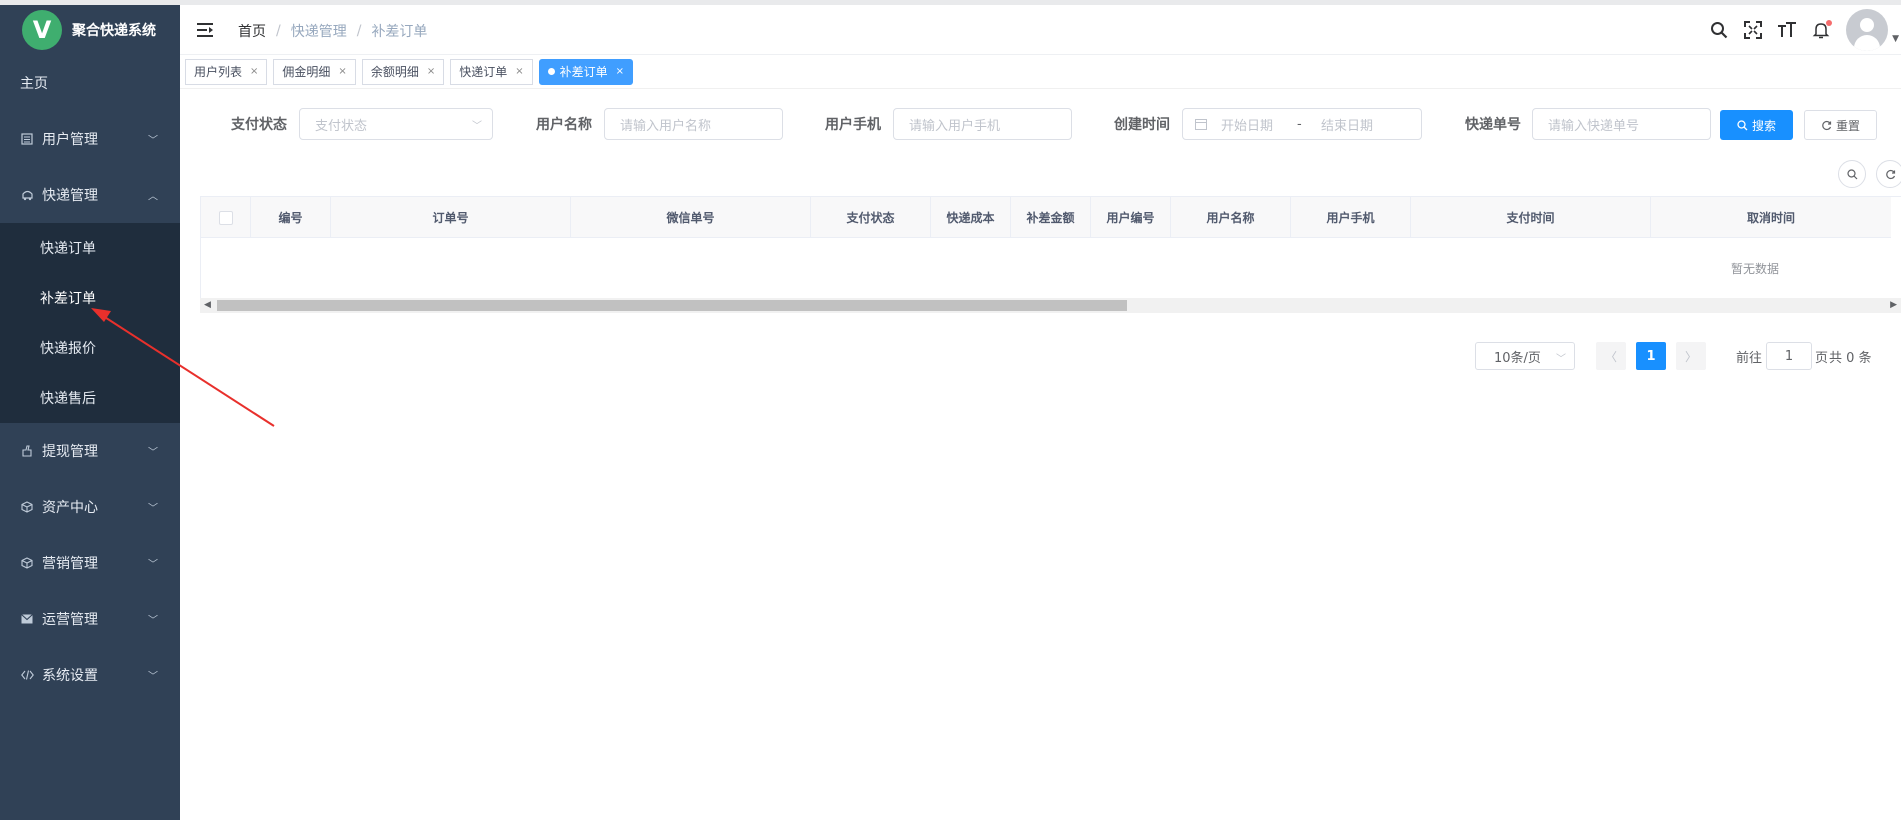 This screenshot has width=1901, height=820. Describe the element at coordinates (1893, 305) in the screenshot. I see `scroll-right-icon: ▶` at that location.